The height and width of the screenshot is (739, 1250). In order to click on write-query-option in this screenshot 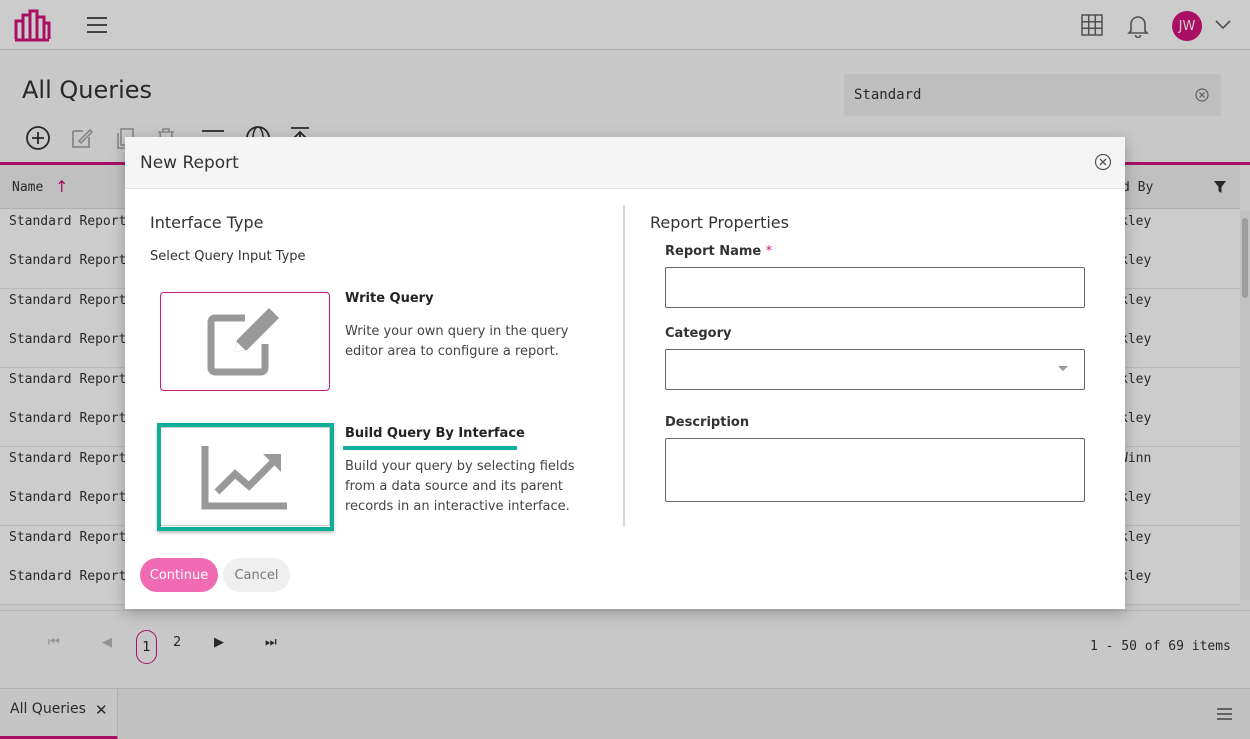, I will do `click(245, 341)`.